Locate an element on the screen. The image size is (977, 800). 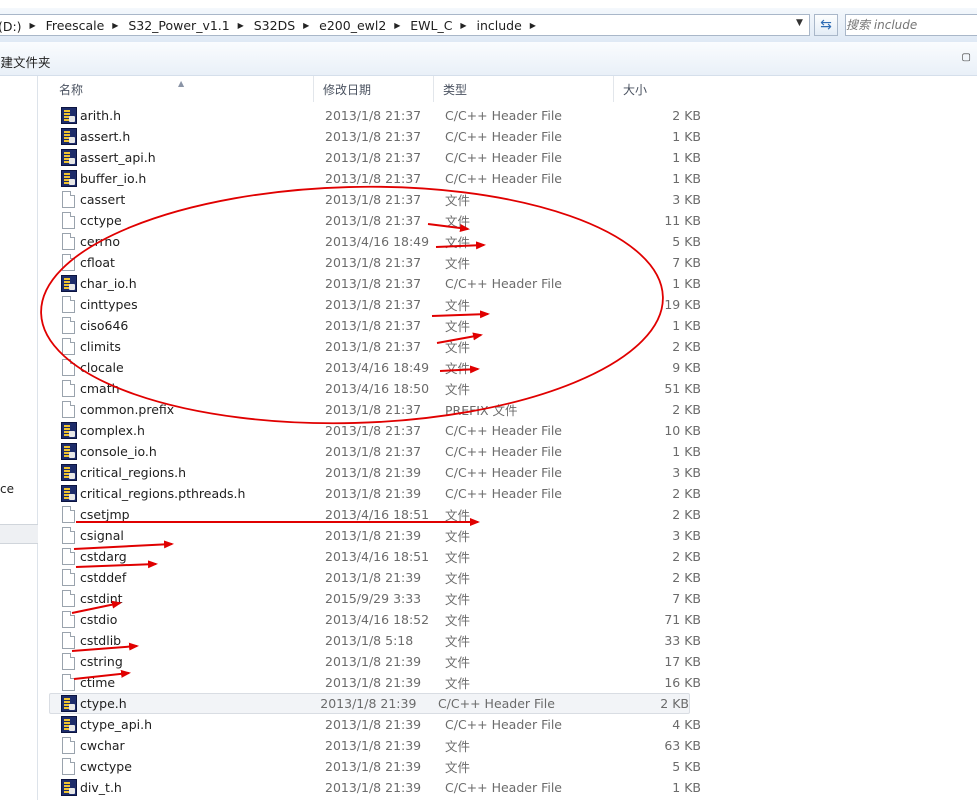
file-name: cstring is located at coordinates (202, 661).